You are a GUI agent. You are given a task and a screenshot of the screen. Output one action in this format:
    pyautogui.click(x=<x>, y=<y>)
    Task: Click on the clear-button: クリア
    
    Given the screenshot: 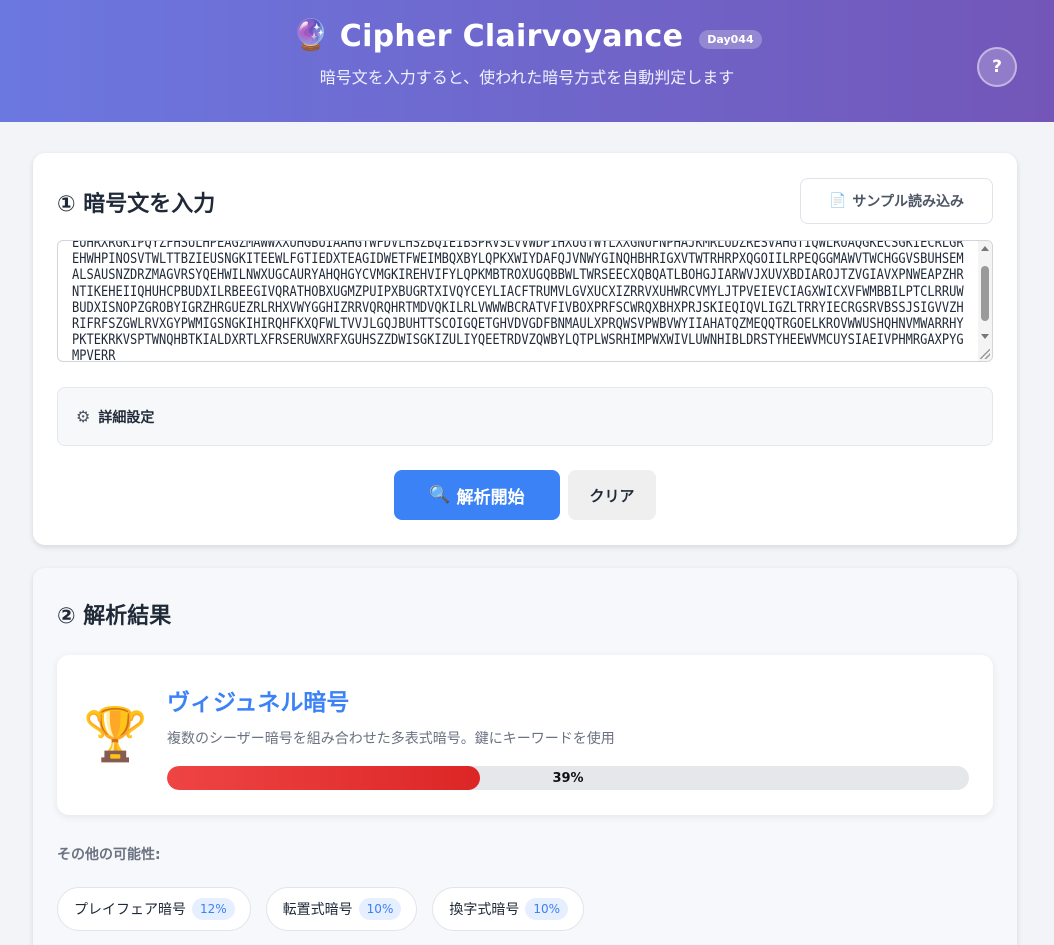 What is the action you would take?
    pyautogui.click(x=612, y=495)
    